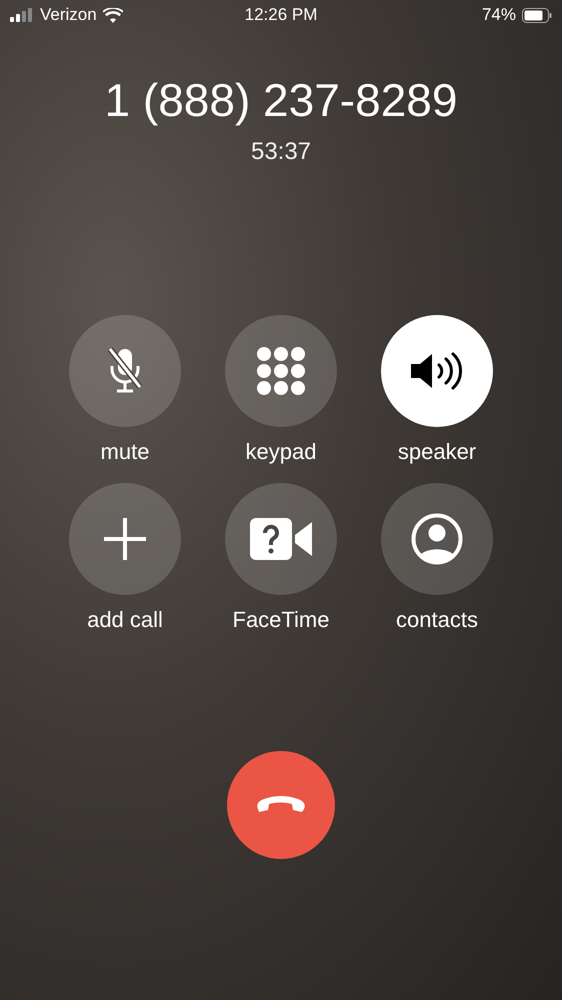 Image resolution: width=562 pixels, height=1000 pixels. What do you see at coordinates (125, 620) in the screenshot?
I see `button-label: add call` at bounding box center [125, 620].